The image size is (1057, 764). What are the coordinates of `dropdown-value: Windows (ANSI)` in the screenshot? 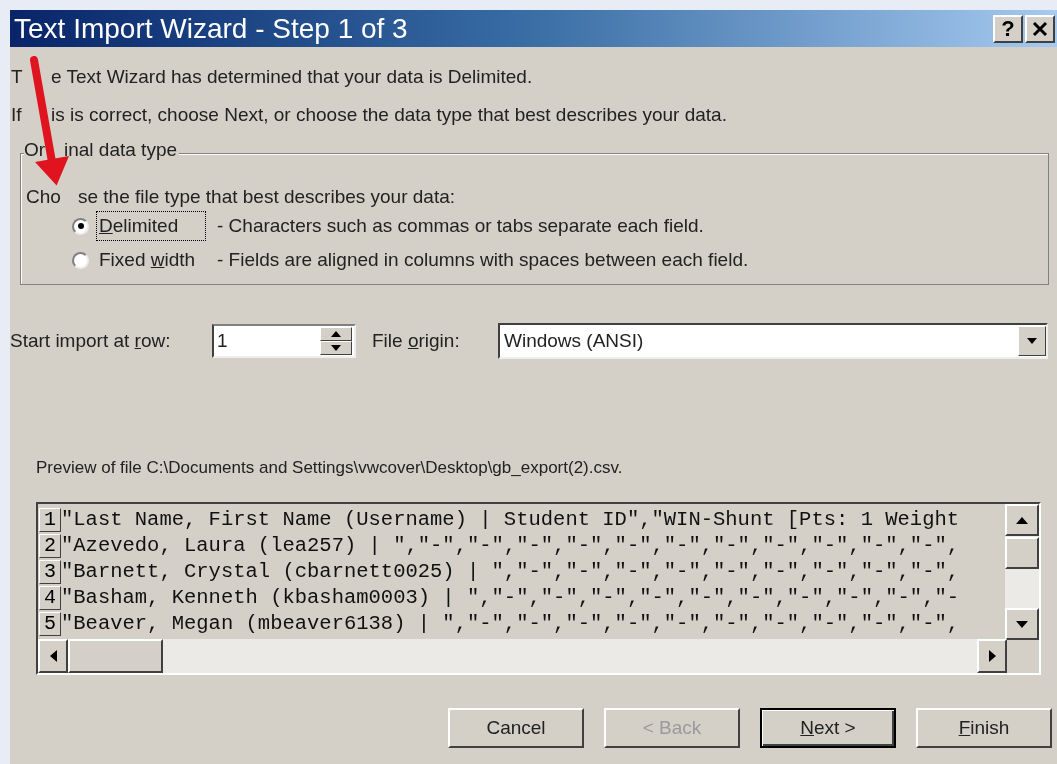 It's located at (574, 340).